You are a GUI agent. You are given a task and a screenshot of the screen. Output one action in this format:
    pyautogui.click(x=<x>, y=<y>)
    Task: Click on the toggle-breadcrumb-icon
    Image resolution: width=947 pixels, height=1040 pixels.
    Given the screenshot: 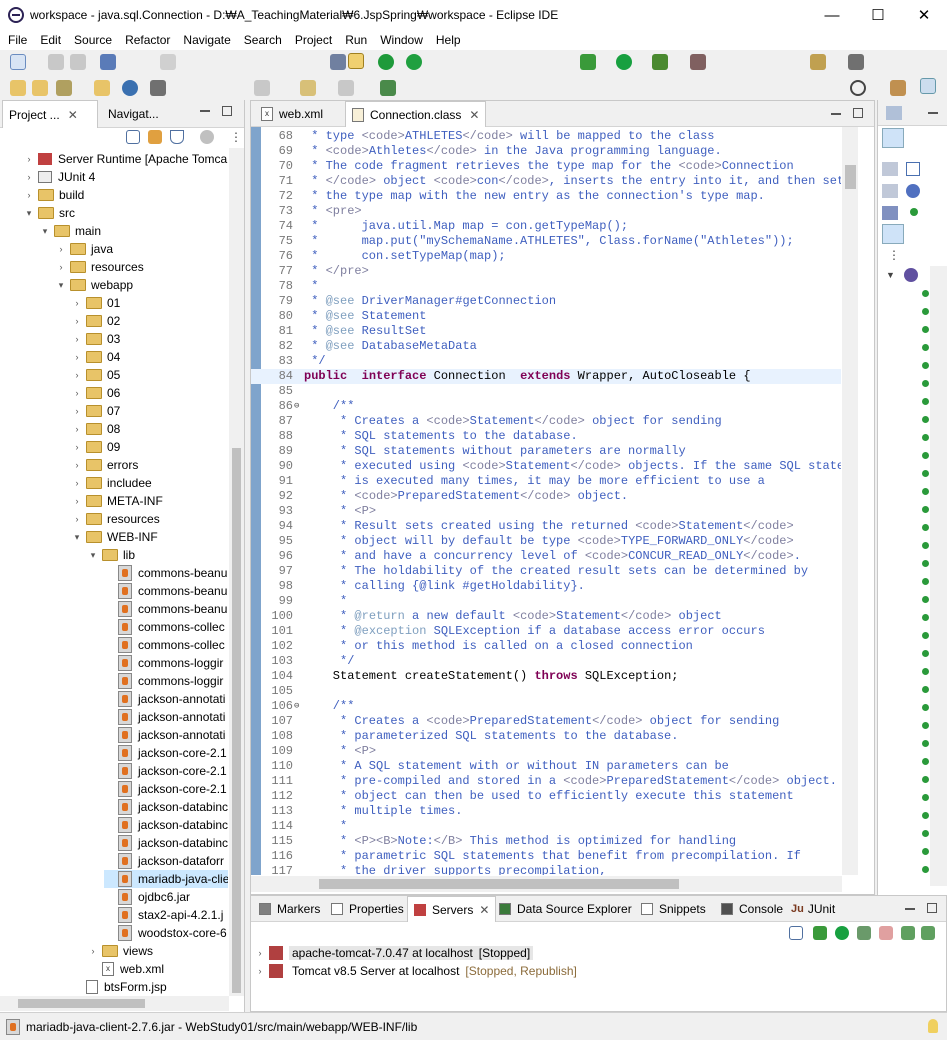 What is the action you would take?
    pyautogui.click(x=356, y=61)
    